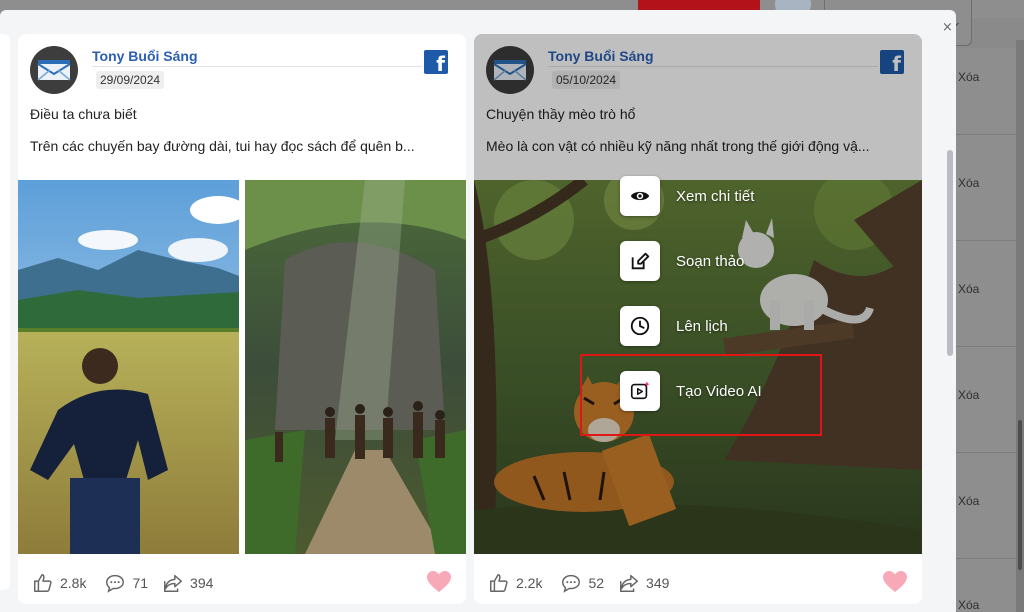  I want to click on schedule-label: Lên lịch, so click(702, 326).